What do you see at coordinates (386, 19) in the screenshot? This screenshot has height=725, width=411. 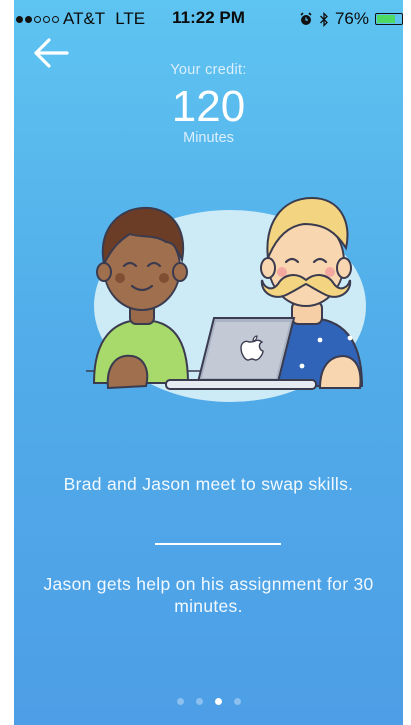 I see `battery-level` at bounding box center [386, 19].